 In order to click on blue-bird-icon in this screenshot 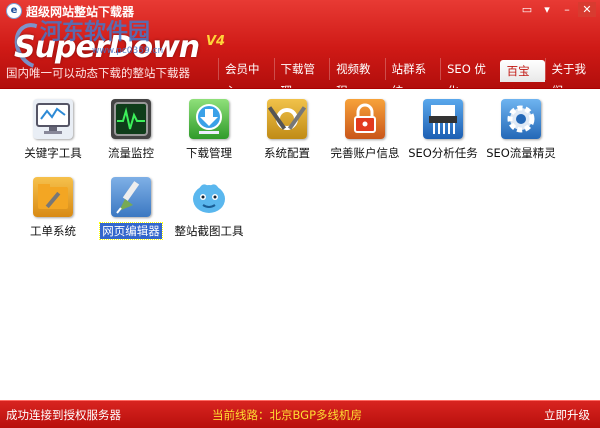, I will do `click(209, 197)`.